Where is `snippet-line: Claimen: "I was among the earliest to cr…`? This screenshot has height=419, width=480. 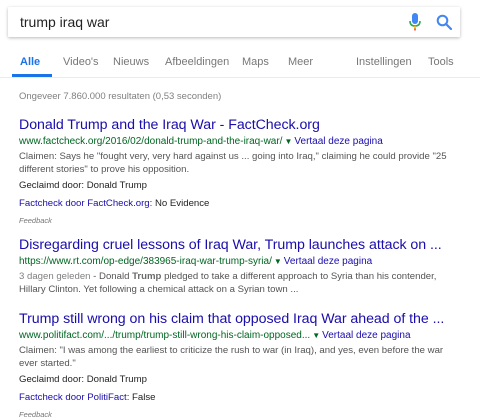
snippet-line: Claimen: "I was among the earliest to cr… is located at coordinates (231, 350).